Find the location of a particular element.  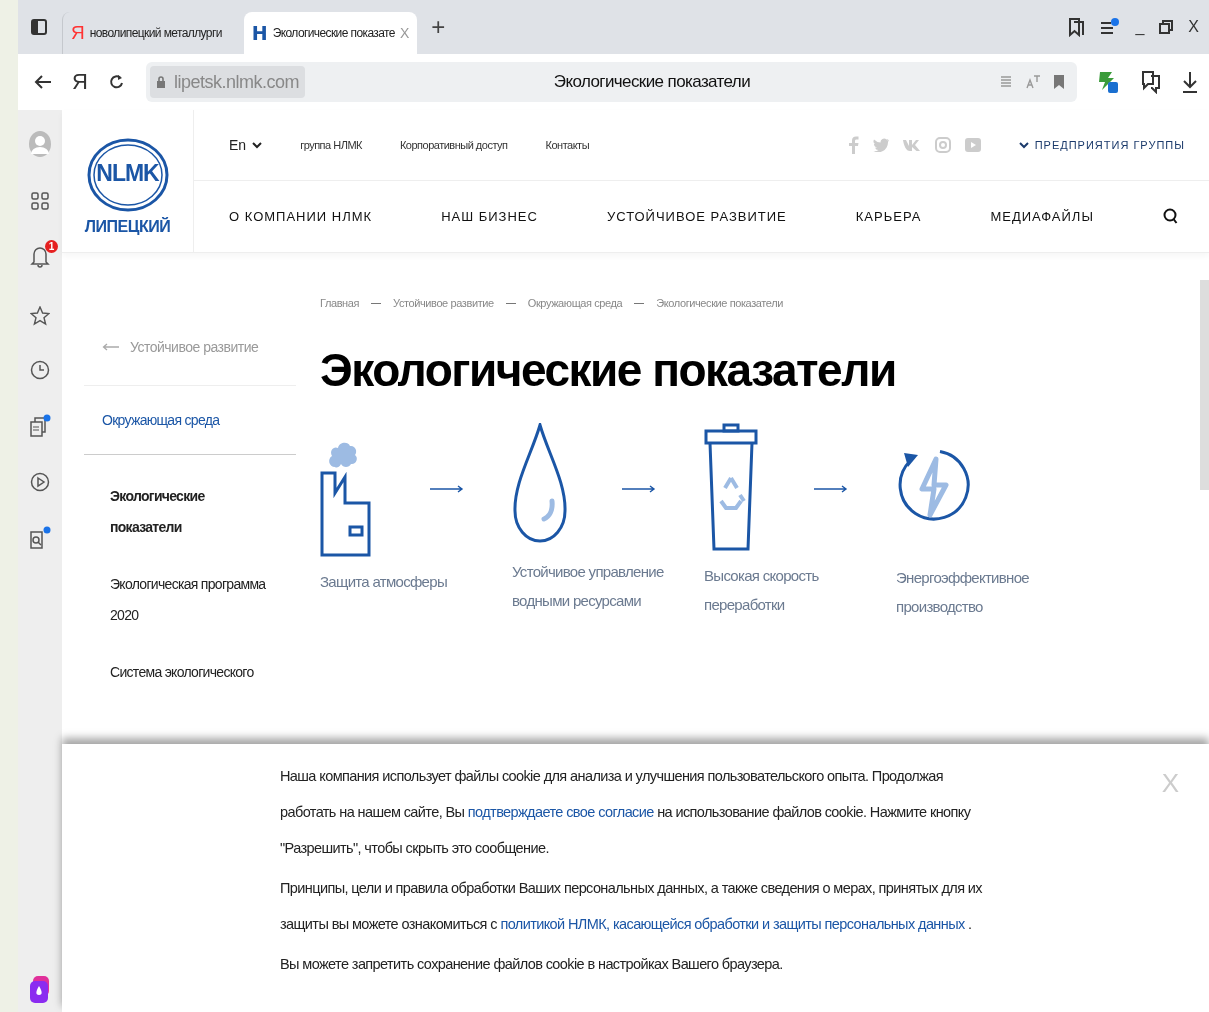

tabs-panel-icon is located at coordinates (39, 27).